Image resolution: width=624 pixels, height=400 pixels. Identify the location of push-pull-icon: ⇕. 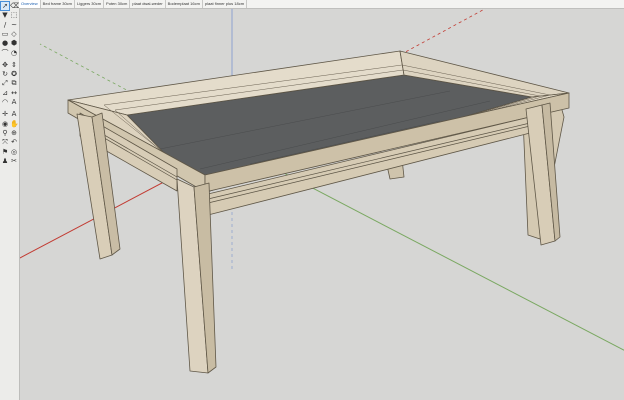
(14, 65).